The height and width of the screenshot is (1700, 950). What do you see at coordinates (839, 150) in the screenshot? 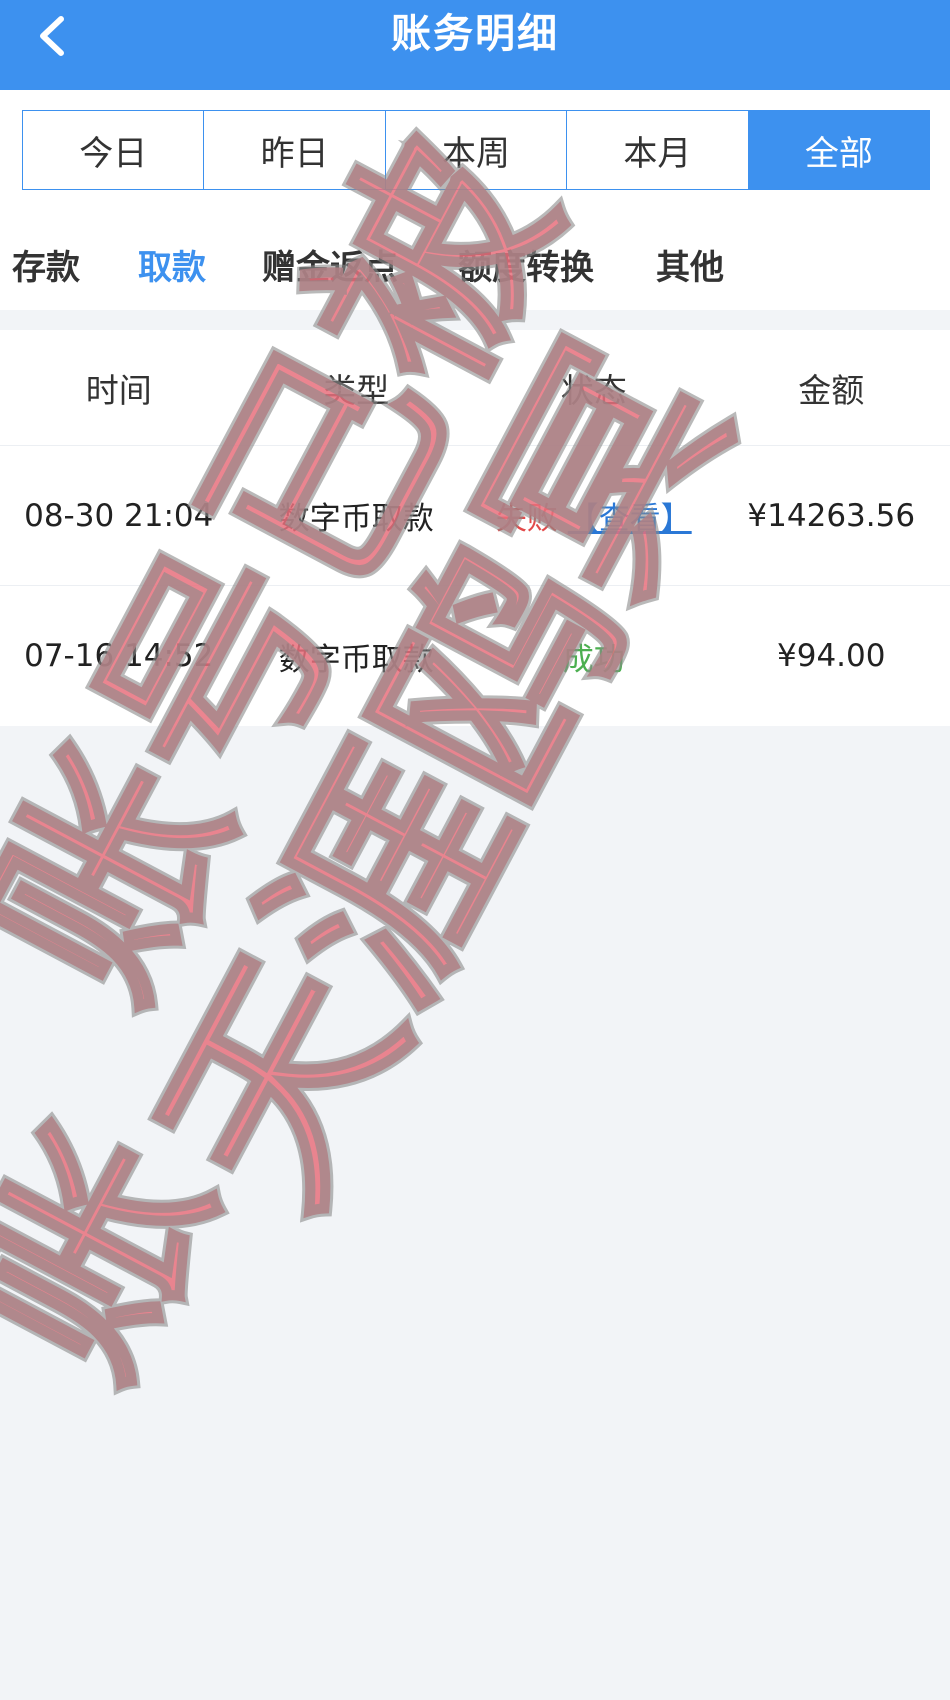
I see `tab-all: 全部` at bounding box center [839, 150].